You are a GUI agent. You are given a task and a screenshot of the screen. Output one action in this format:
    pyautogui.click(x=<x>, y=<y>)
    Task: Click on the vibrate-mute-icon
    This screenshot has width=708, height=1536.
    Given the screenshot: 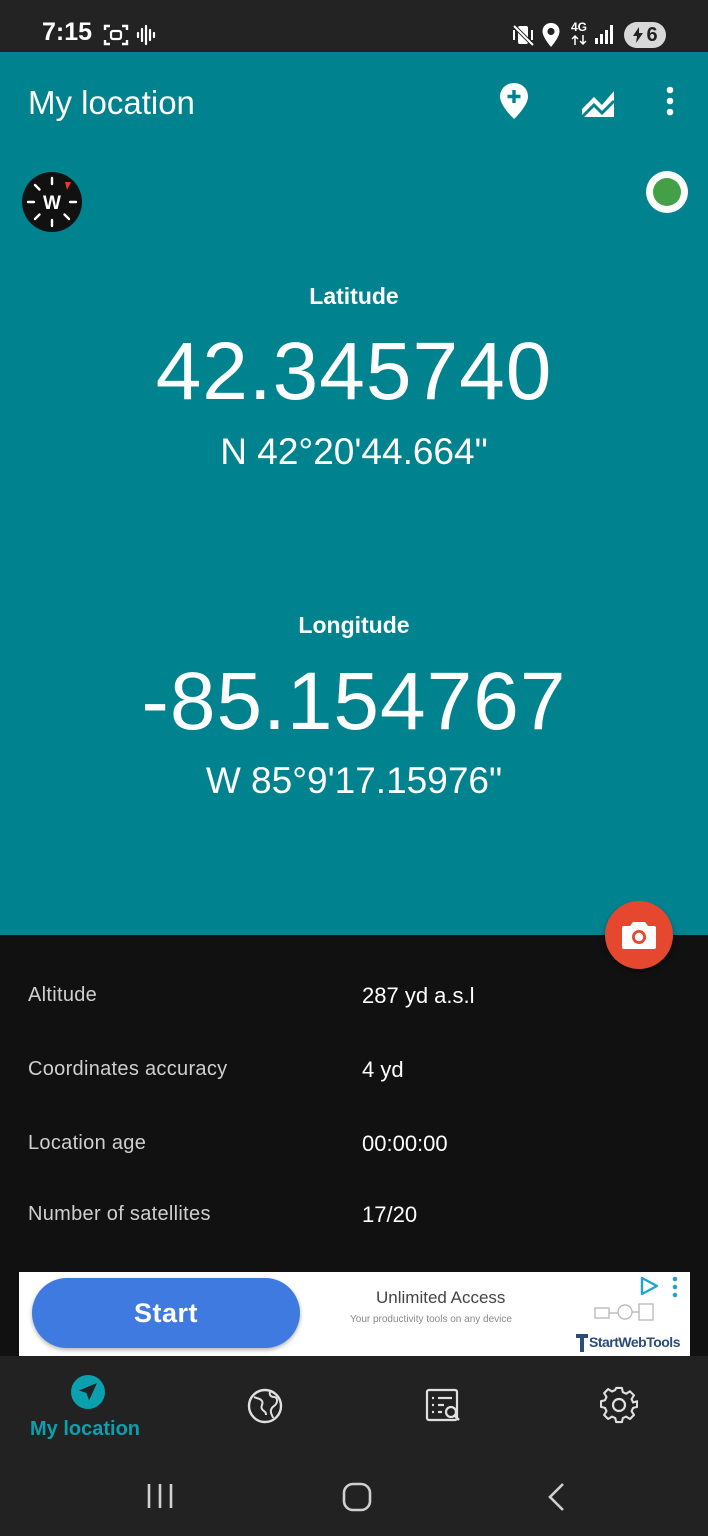 What is the action you would take?
    pyautogui.click(x=523, y=35)
    